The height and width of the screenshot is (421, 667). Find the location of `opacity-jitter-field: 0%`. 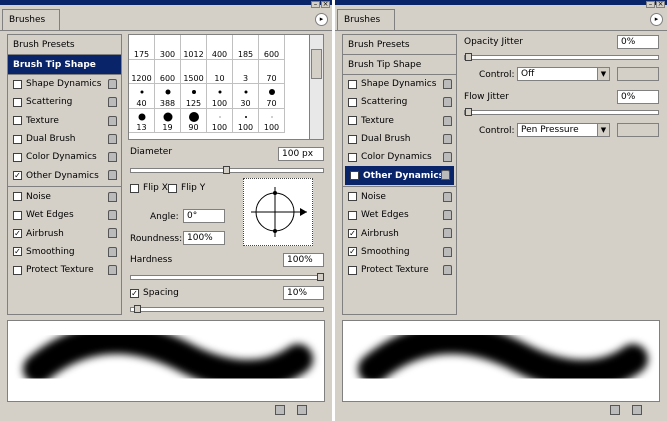

opacity-jitter-field: 0% is located at coordinates (638, 42).